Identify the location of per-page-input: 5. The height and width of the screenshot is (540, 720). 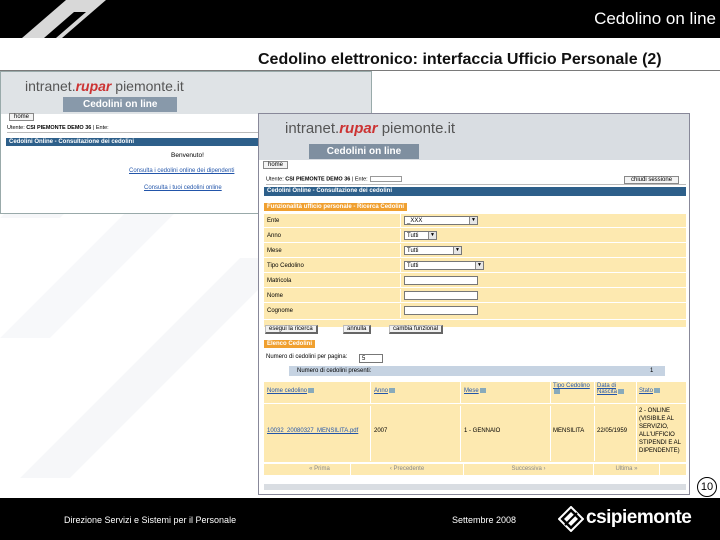
(371, 358).